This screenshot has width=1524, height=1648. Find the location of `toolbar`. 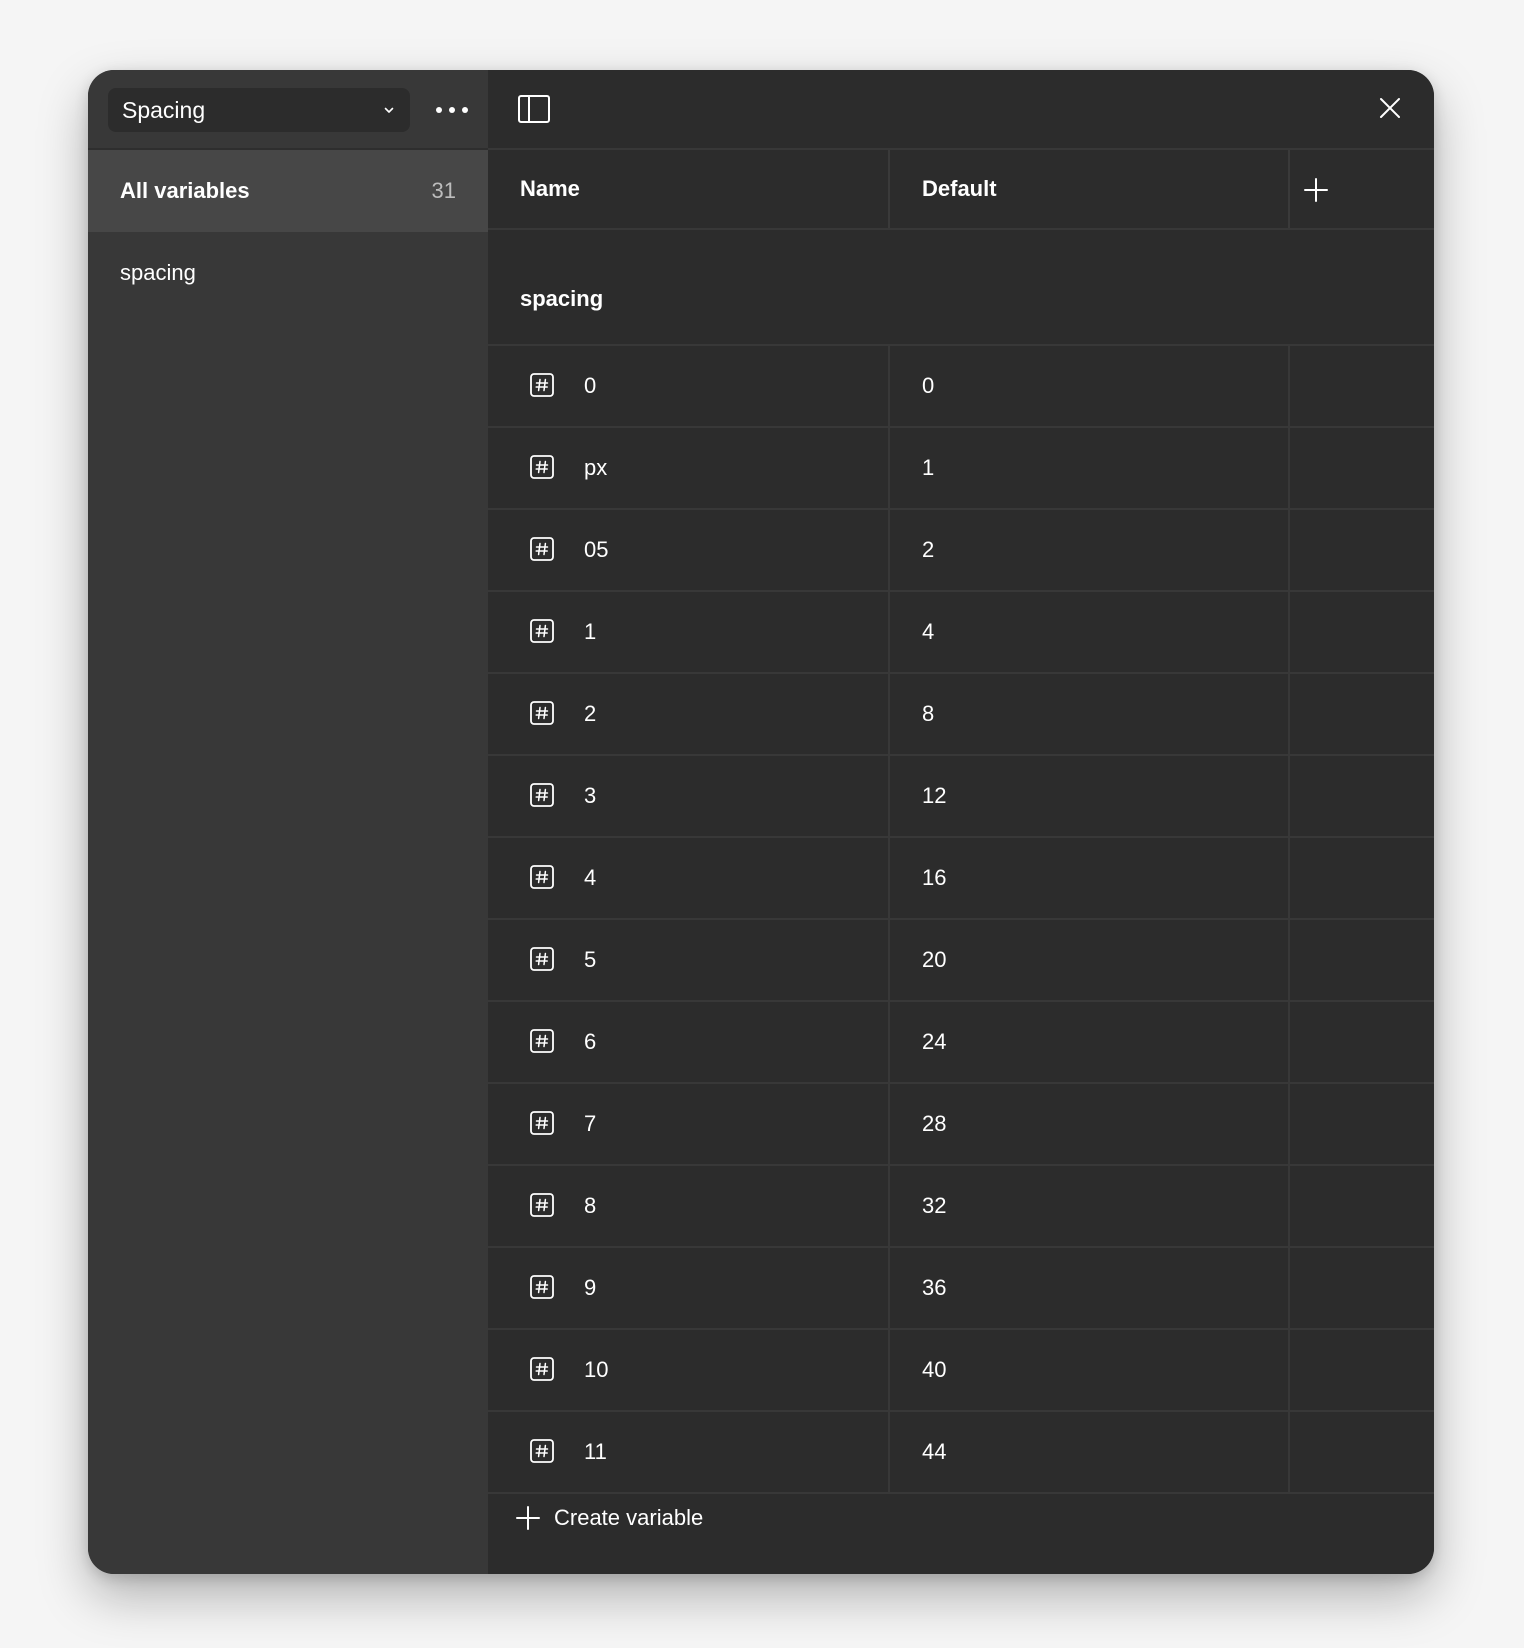

toolbar is located at coordinates (961, 109).